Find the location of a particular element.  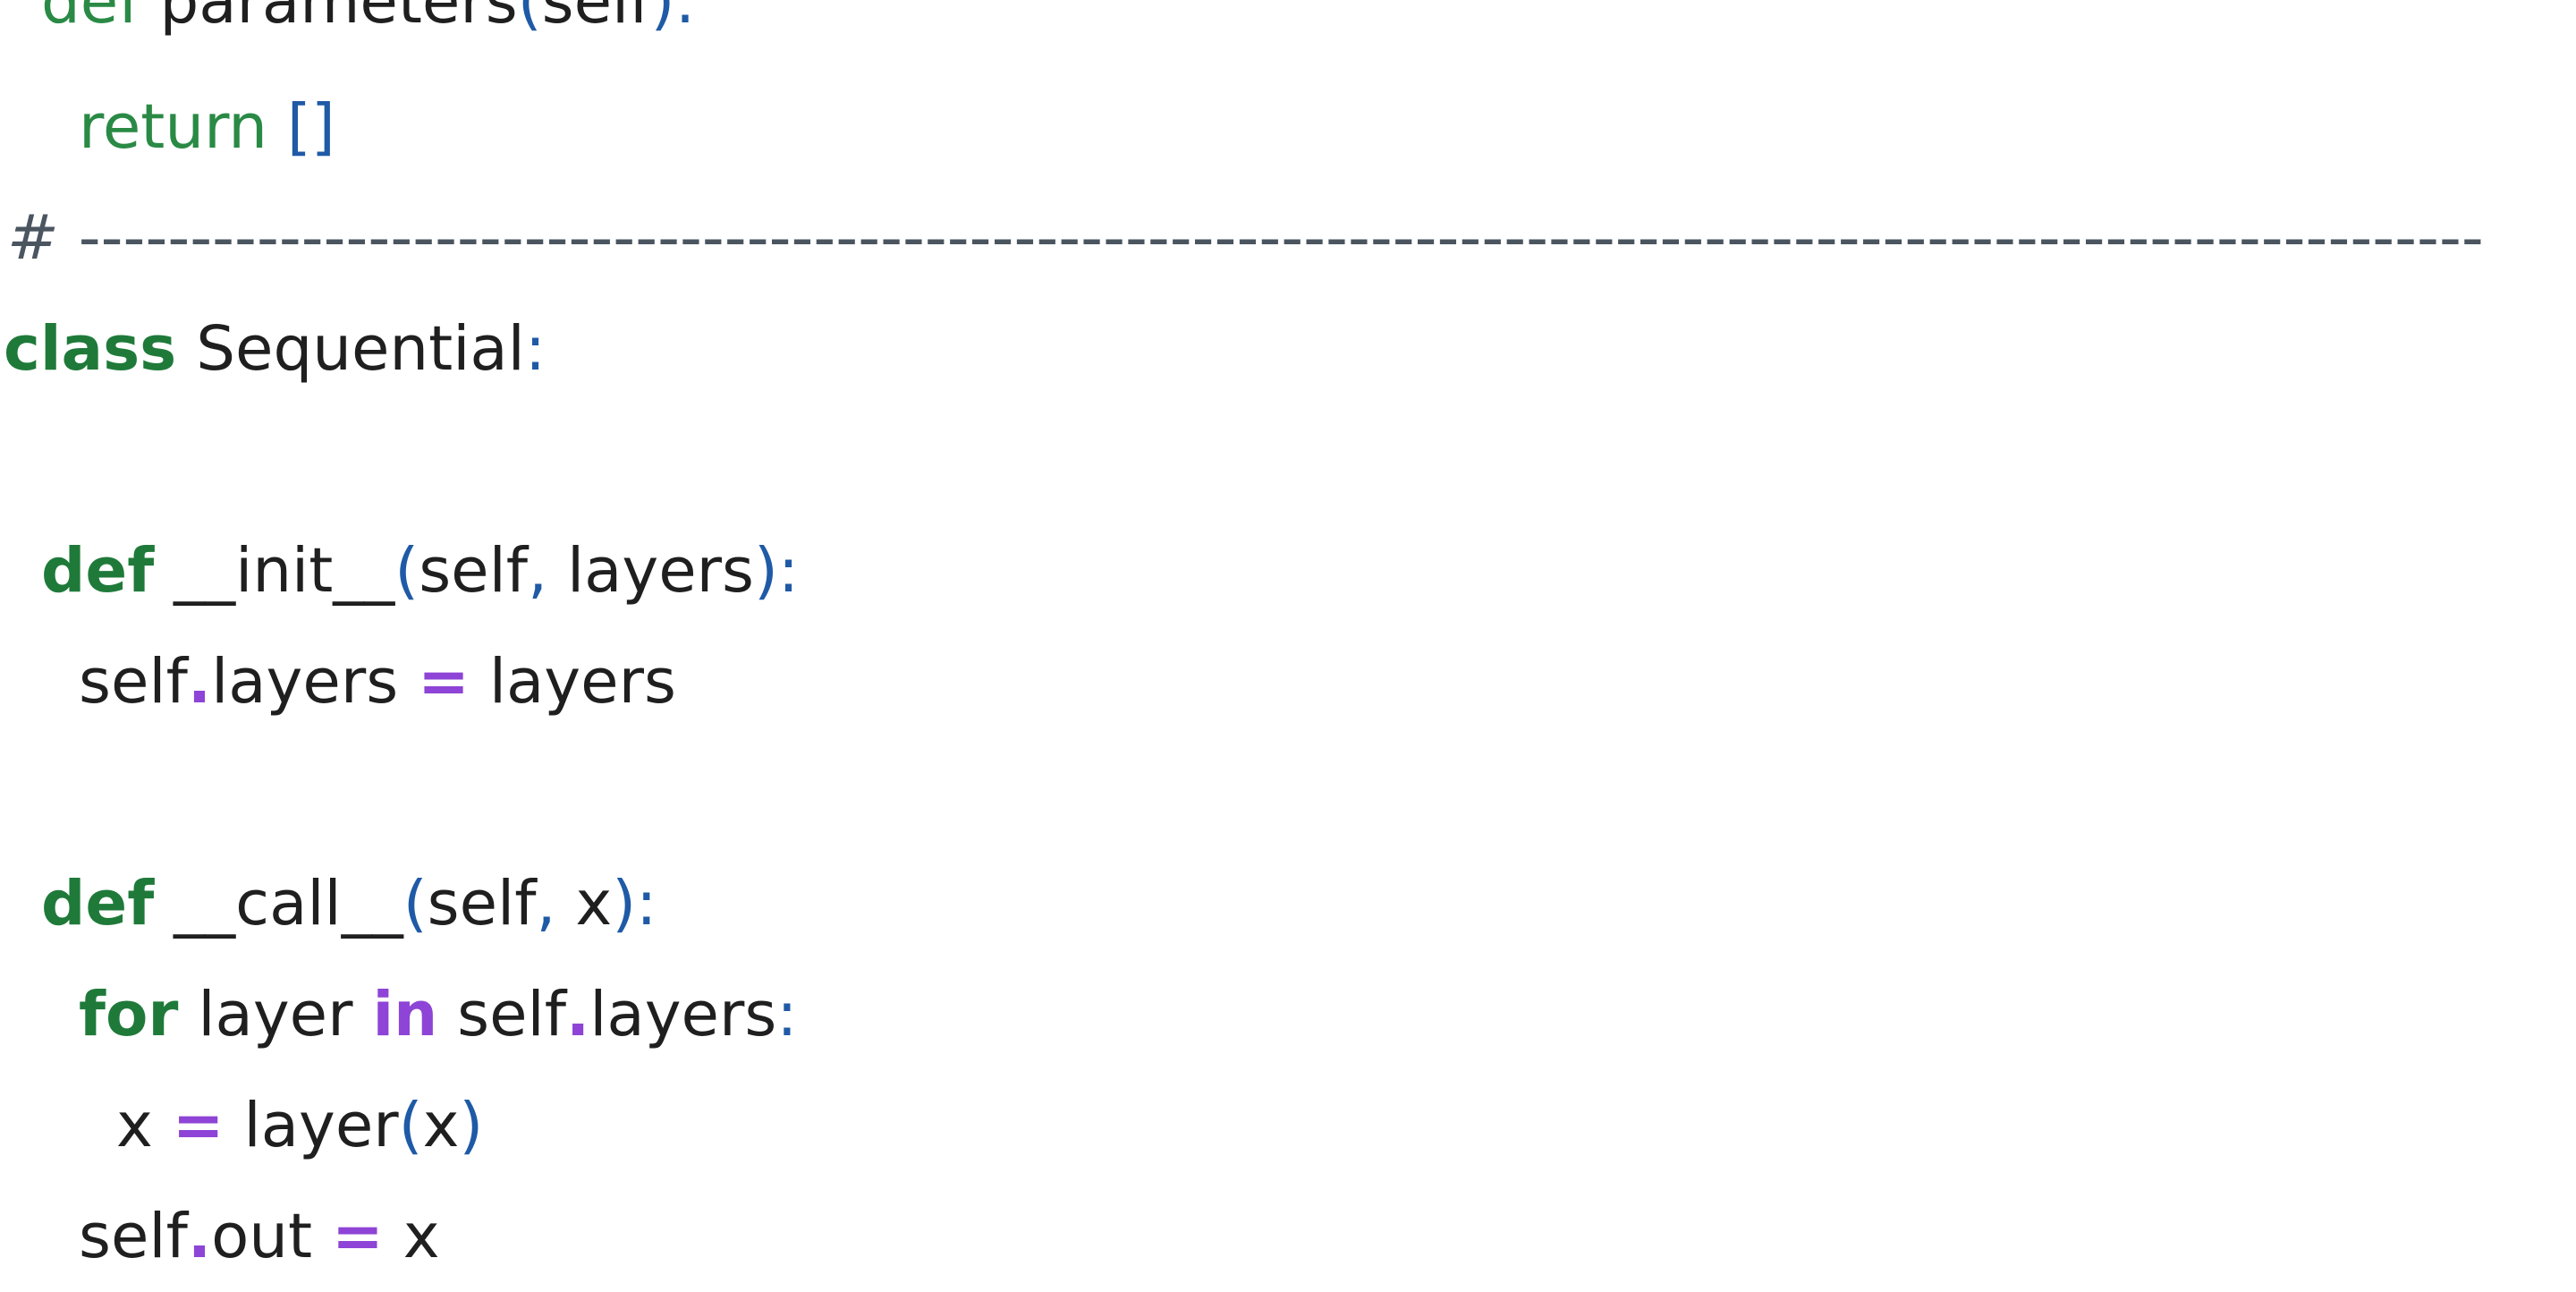

param-layers: layers is located at coordinates (651, 571).